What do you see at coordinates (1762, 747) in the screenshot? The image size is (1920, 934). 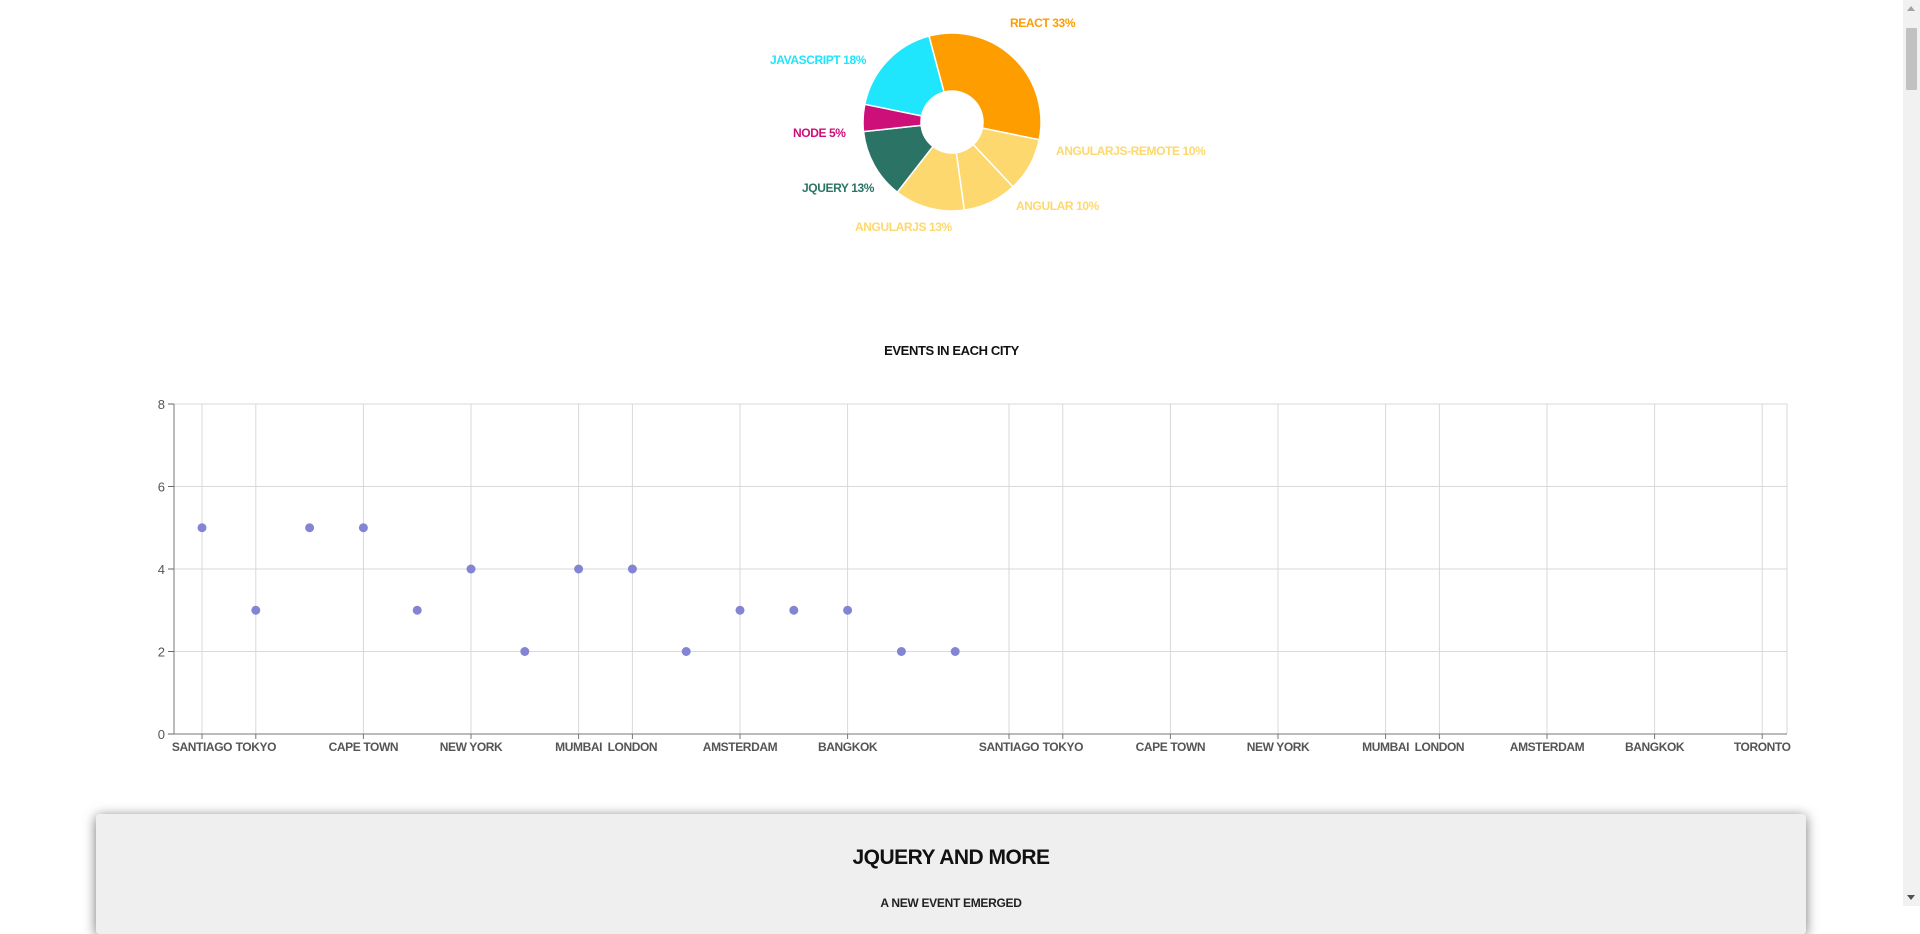 I see `x-tick-label: TORONTO` at bounding box center [1762, 747].